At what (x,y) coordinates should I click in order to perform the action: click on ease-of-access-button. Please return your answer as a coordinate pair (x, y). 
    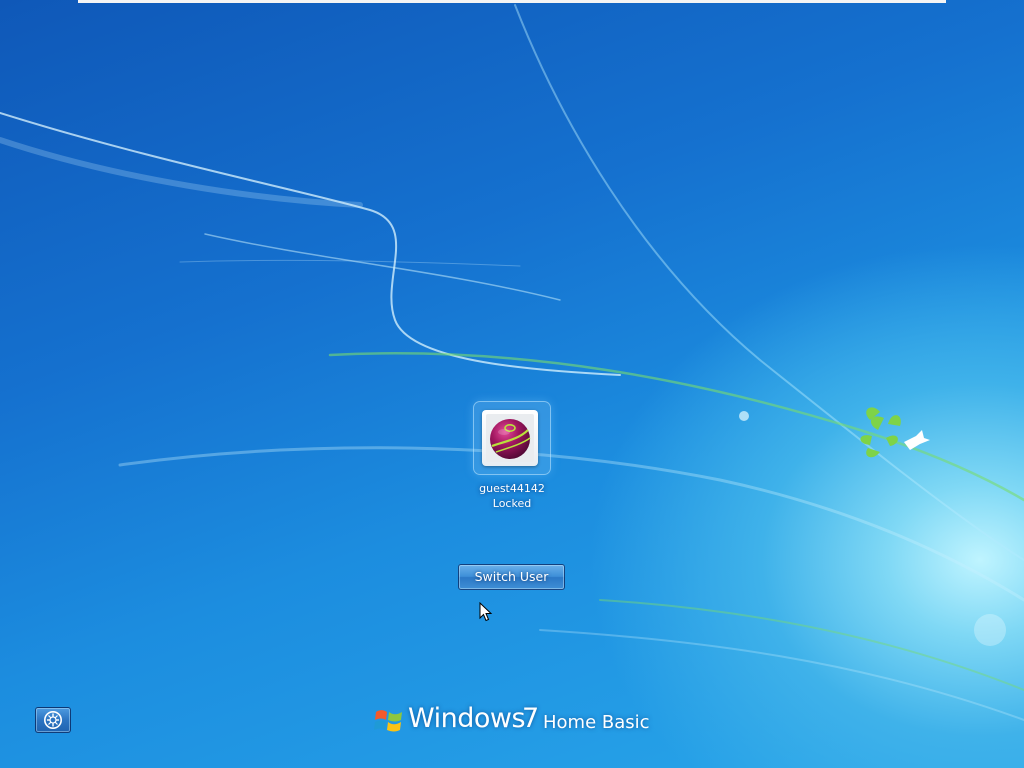
    Looking at the image, I should click on (53, 720).